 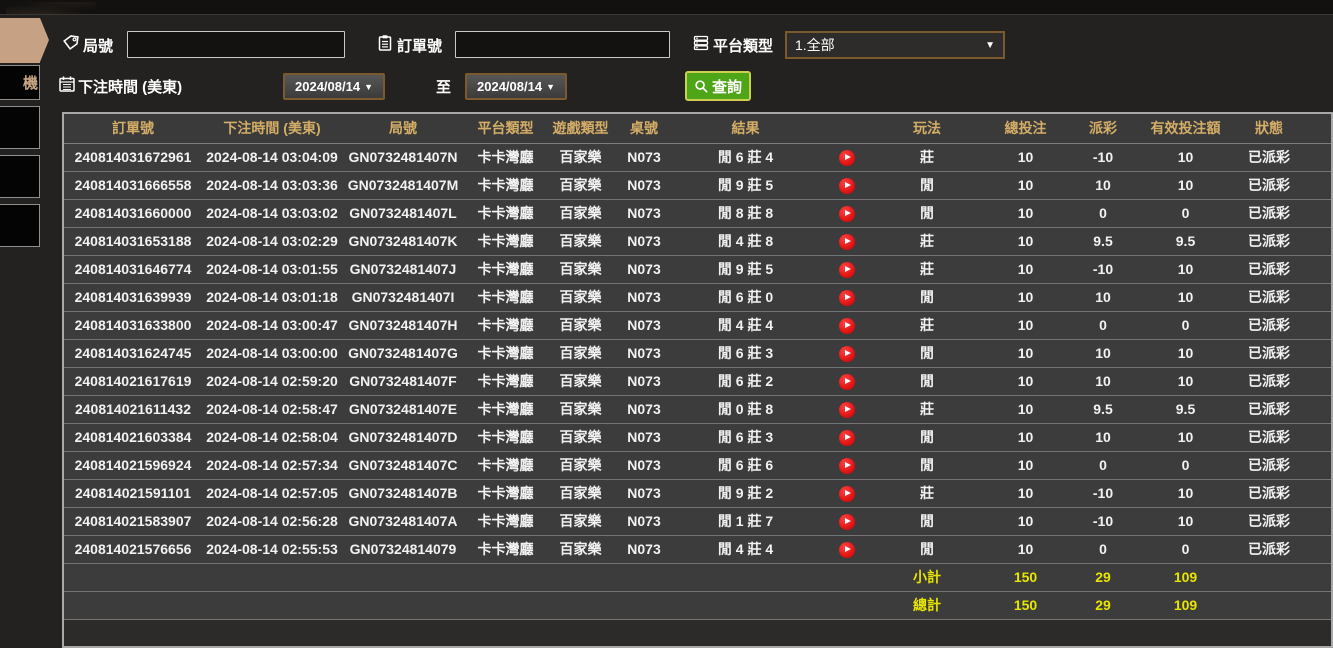 What do you see at coordinates (272, 353) in the screenshot?
I see `bet-time-cell: 2024-08-14 03:00:00` at bounding box center [272, 353].